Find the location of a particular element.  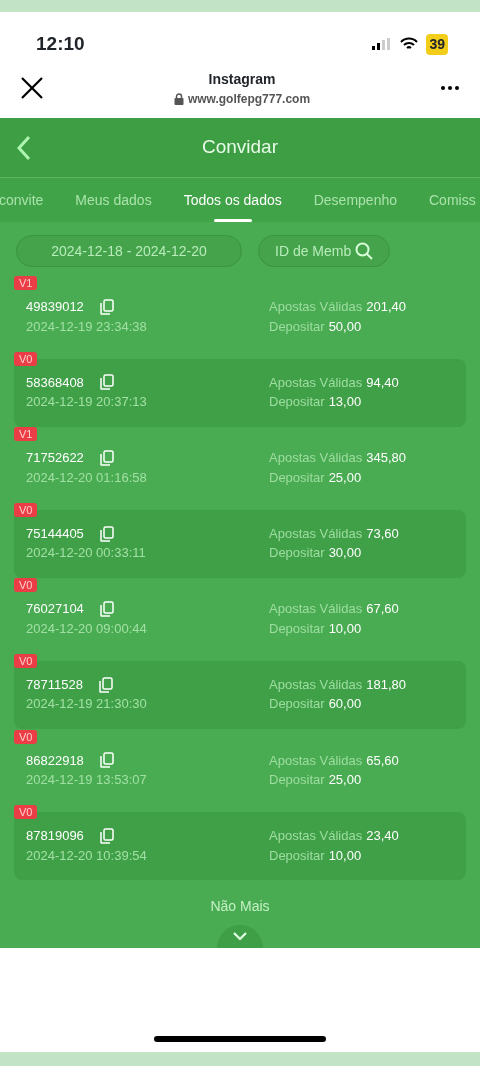

scroll-down-button is located at coordinates (240, 936).